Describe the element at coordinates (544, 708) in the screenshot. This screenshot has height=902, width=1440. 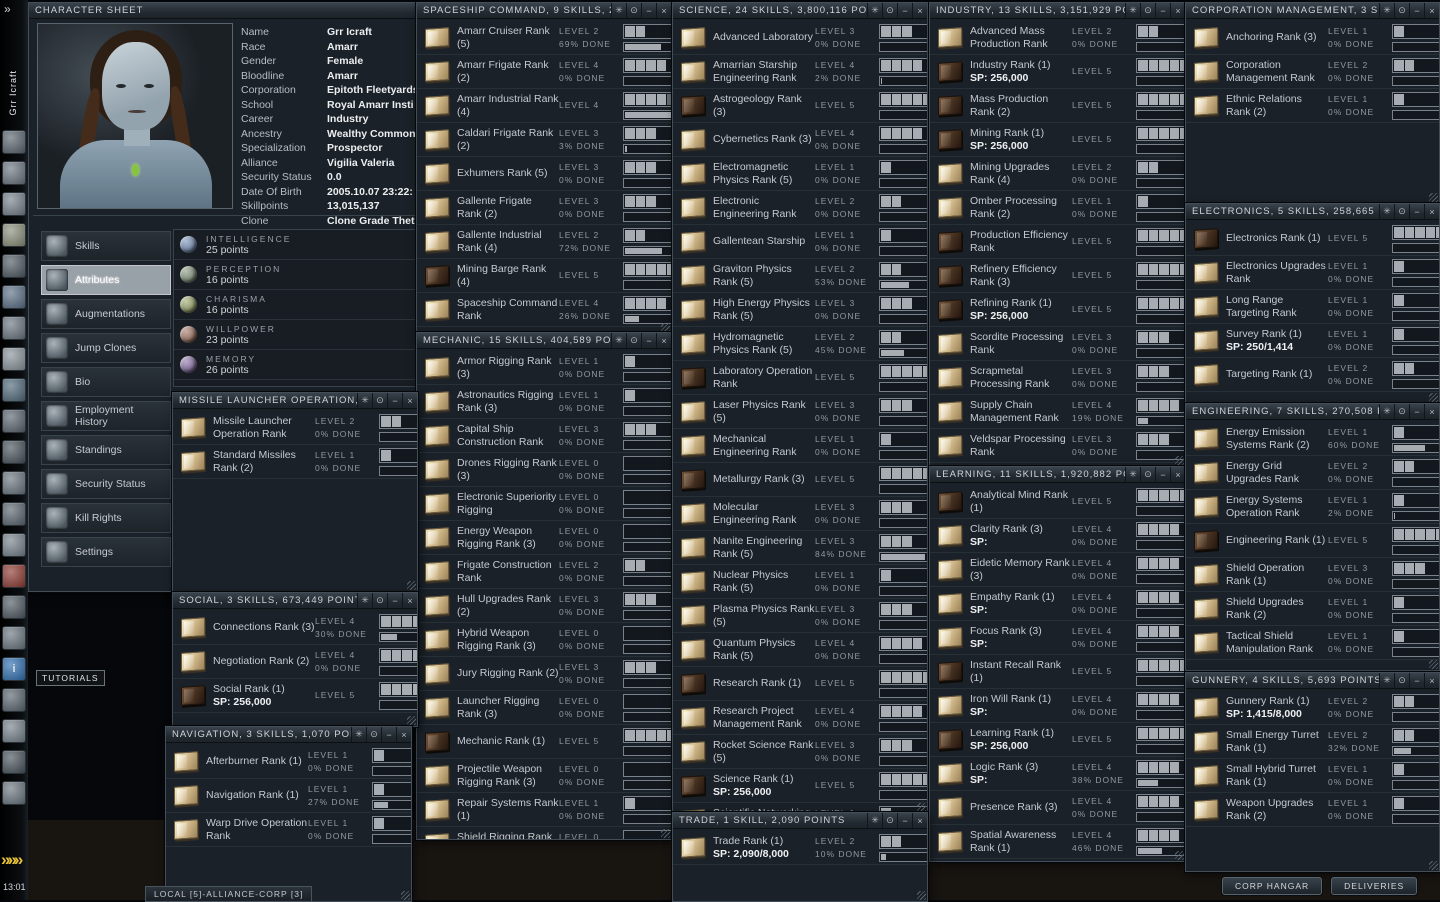
I see `skill-row: Launcher Rigging Rank (3) LEVEL 0 0% DONE` at that location.